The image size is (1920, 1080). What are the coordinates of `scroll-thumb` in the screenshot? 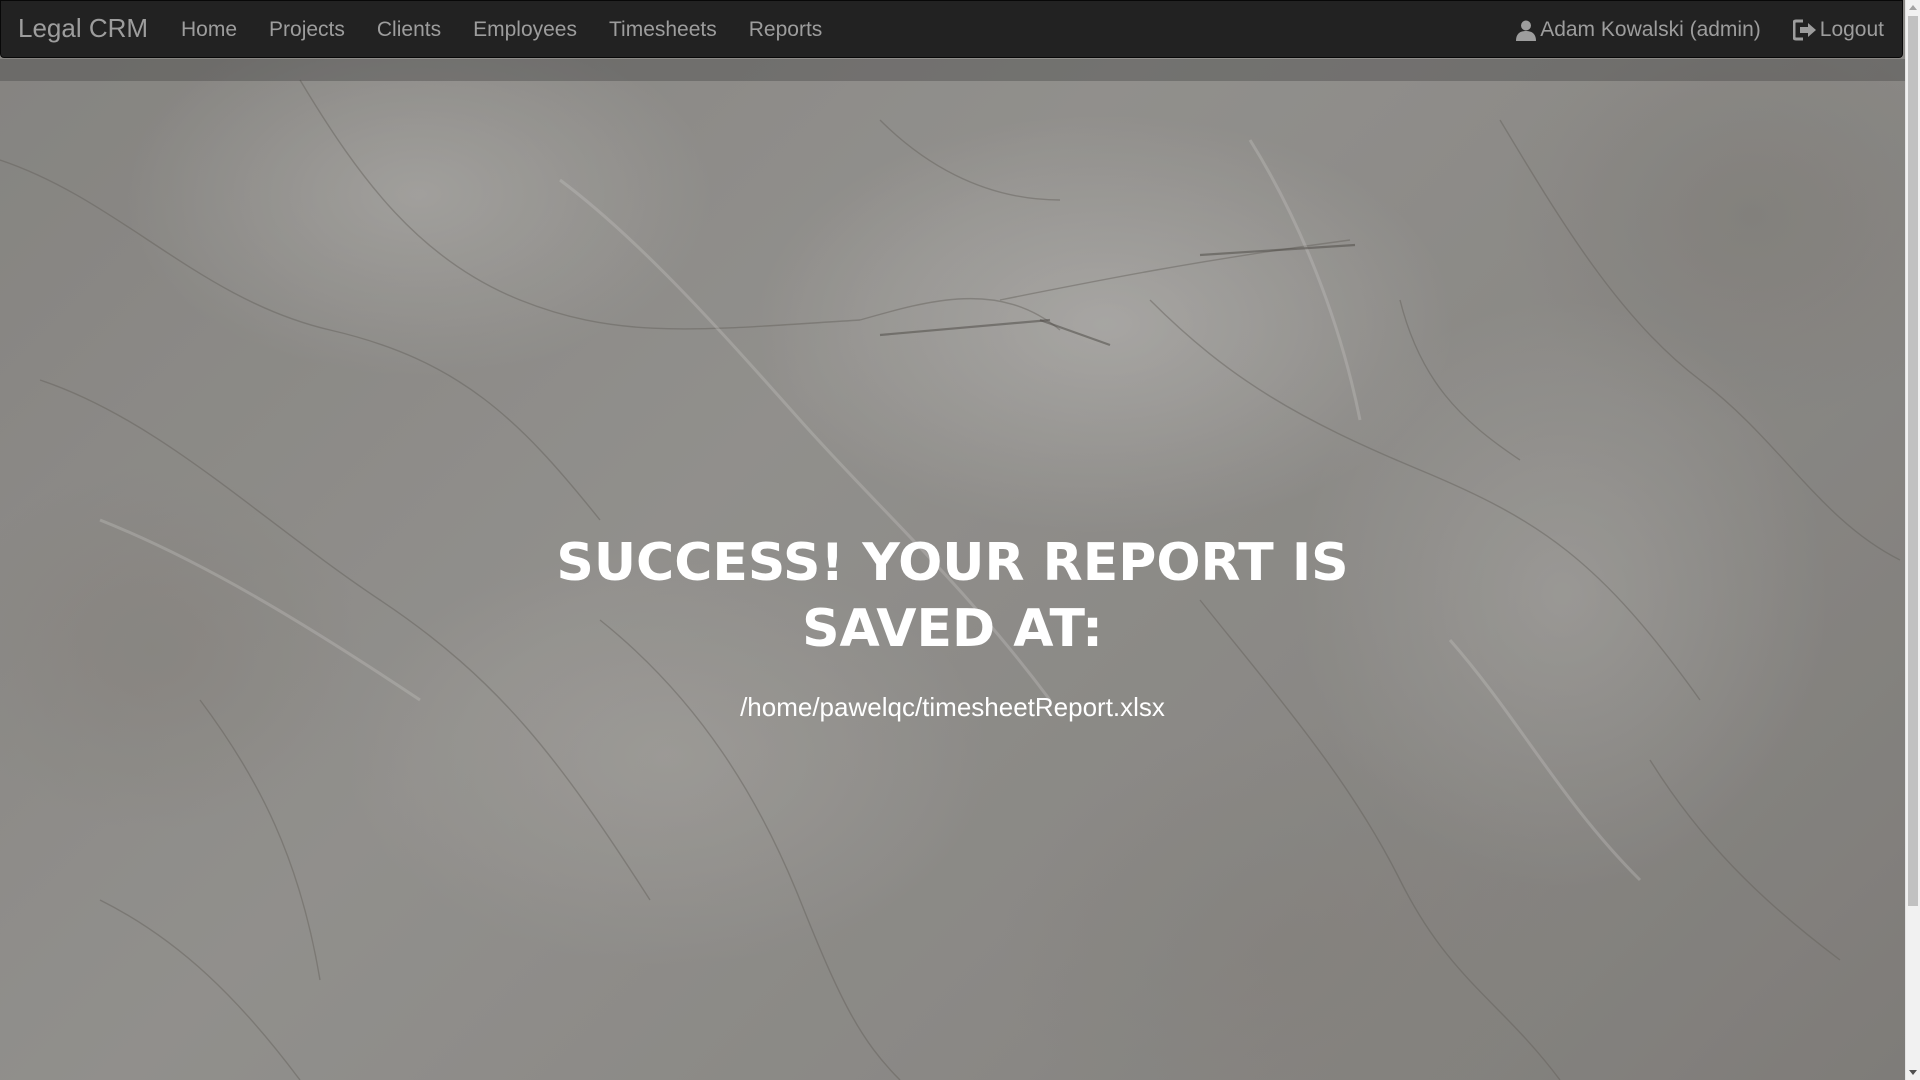 It's located at (1913, 461).